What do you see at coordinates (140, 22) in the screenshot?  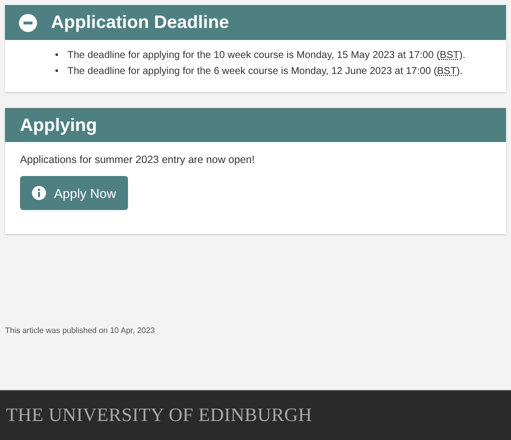 I see `panel-title: Application Deadline` at bounding box center [140, 22].